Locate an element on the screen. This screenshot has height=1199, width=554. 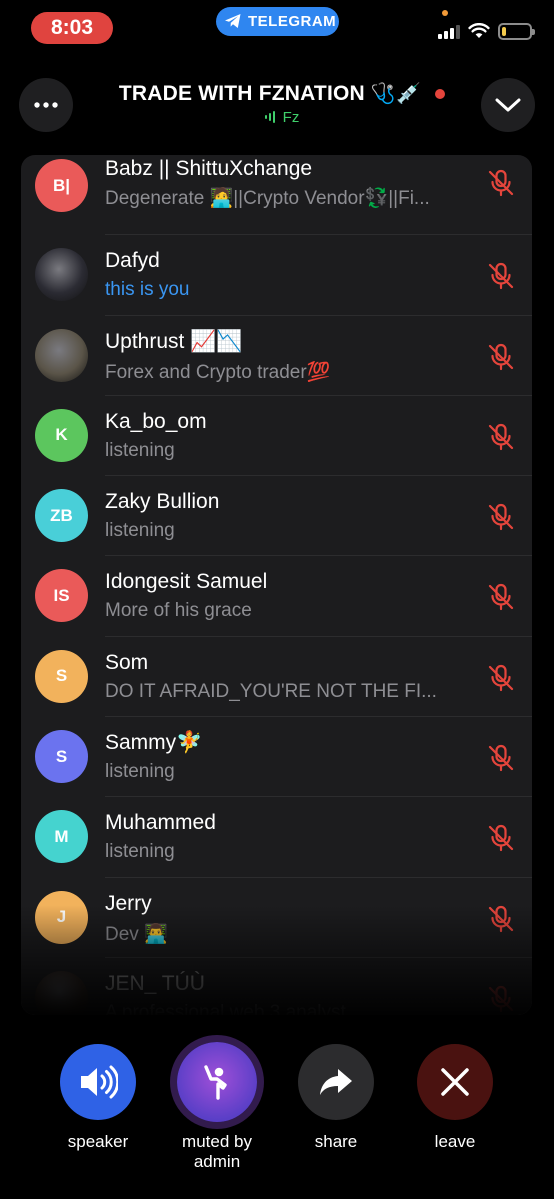
leave-button is located at coordinates (455, 1082).